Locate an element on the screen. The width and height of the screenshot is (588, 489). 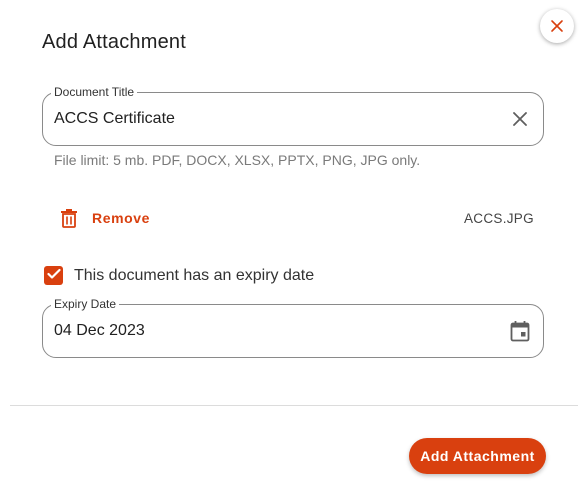
calendar-icon is located at coordinates (520, 331).